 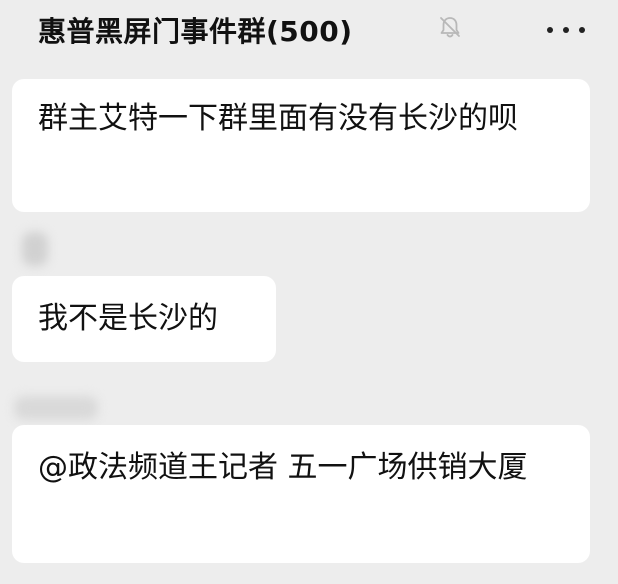 What do you see at coordinates (278, 118) in the screenshot?
I see `message-text: 群主艾特一下群里面有没有长沙的呗` at bounding box center [278, 118].